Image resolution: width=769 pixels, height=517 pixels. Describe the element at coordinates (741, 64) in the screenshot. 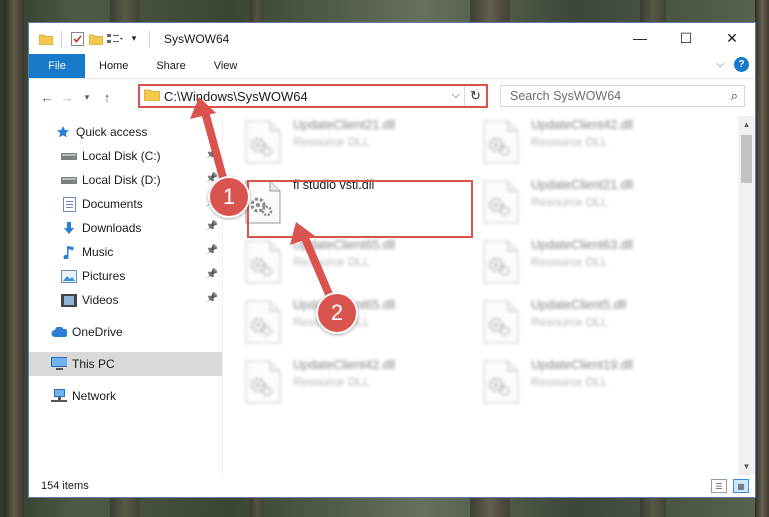

I see `help-icon: ?` at that location.